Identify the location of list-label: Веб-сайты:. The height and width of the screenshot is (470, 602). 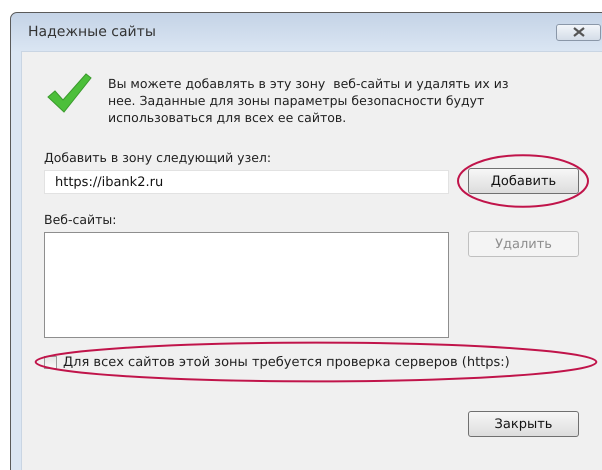
(81, 219).